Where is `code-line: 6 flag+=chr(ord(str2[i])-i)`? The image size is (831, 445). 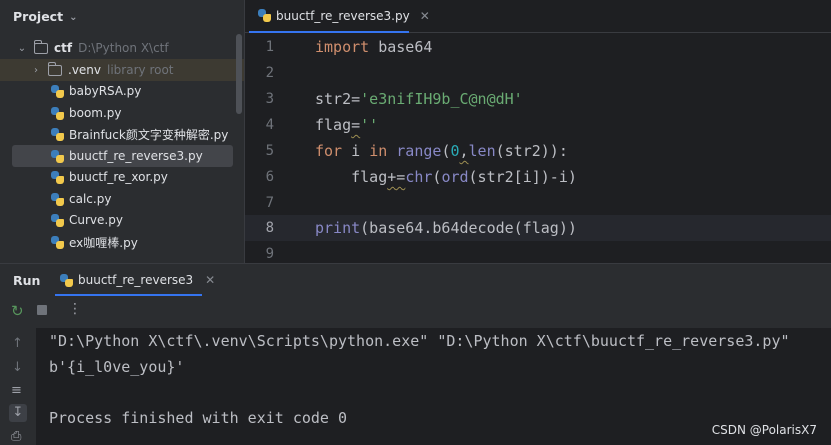
code-line: 6 flag+=chr(ord(str2[i])-i) is located at coordinates (538, 177).